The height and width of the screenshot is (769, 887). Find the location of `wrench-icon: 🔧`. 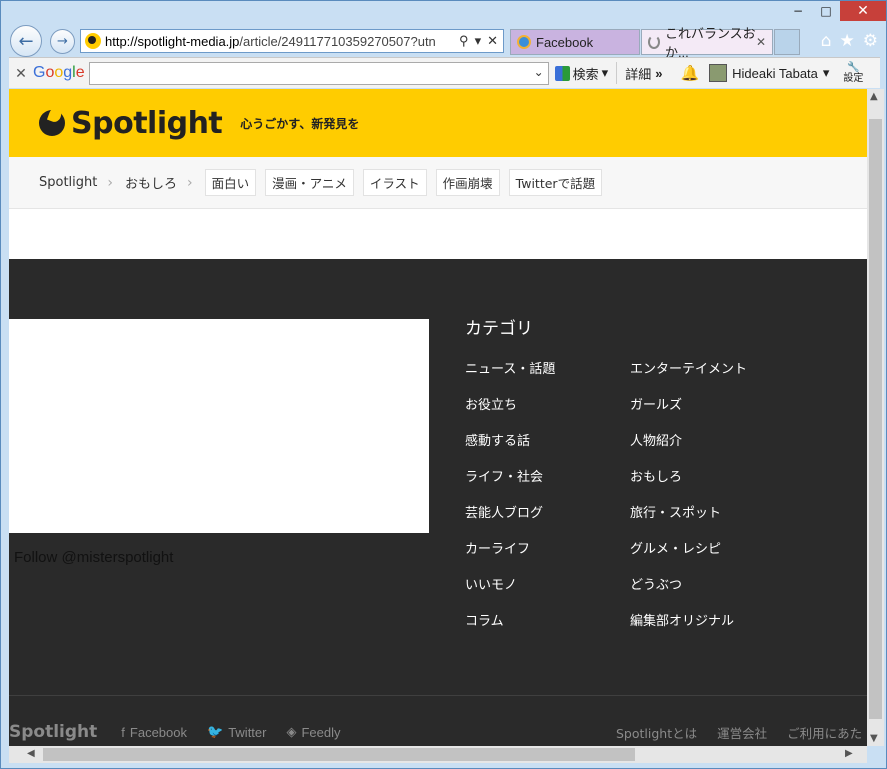

wrench-icon: 🔧 is located at coordinates (853, 67).